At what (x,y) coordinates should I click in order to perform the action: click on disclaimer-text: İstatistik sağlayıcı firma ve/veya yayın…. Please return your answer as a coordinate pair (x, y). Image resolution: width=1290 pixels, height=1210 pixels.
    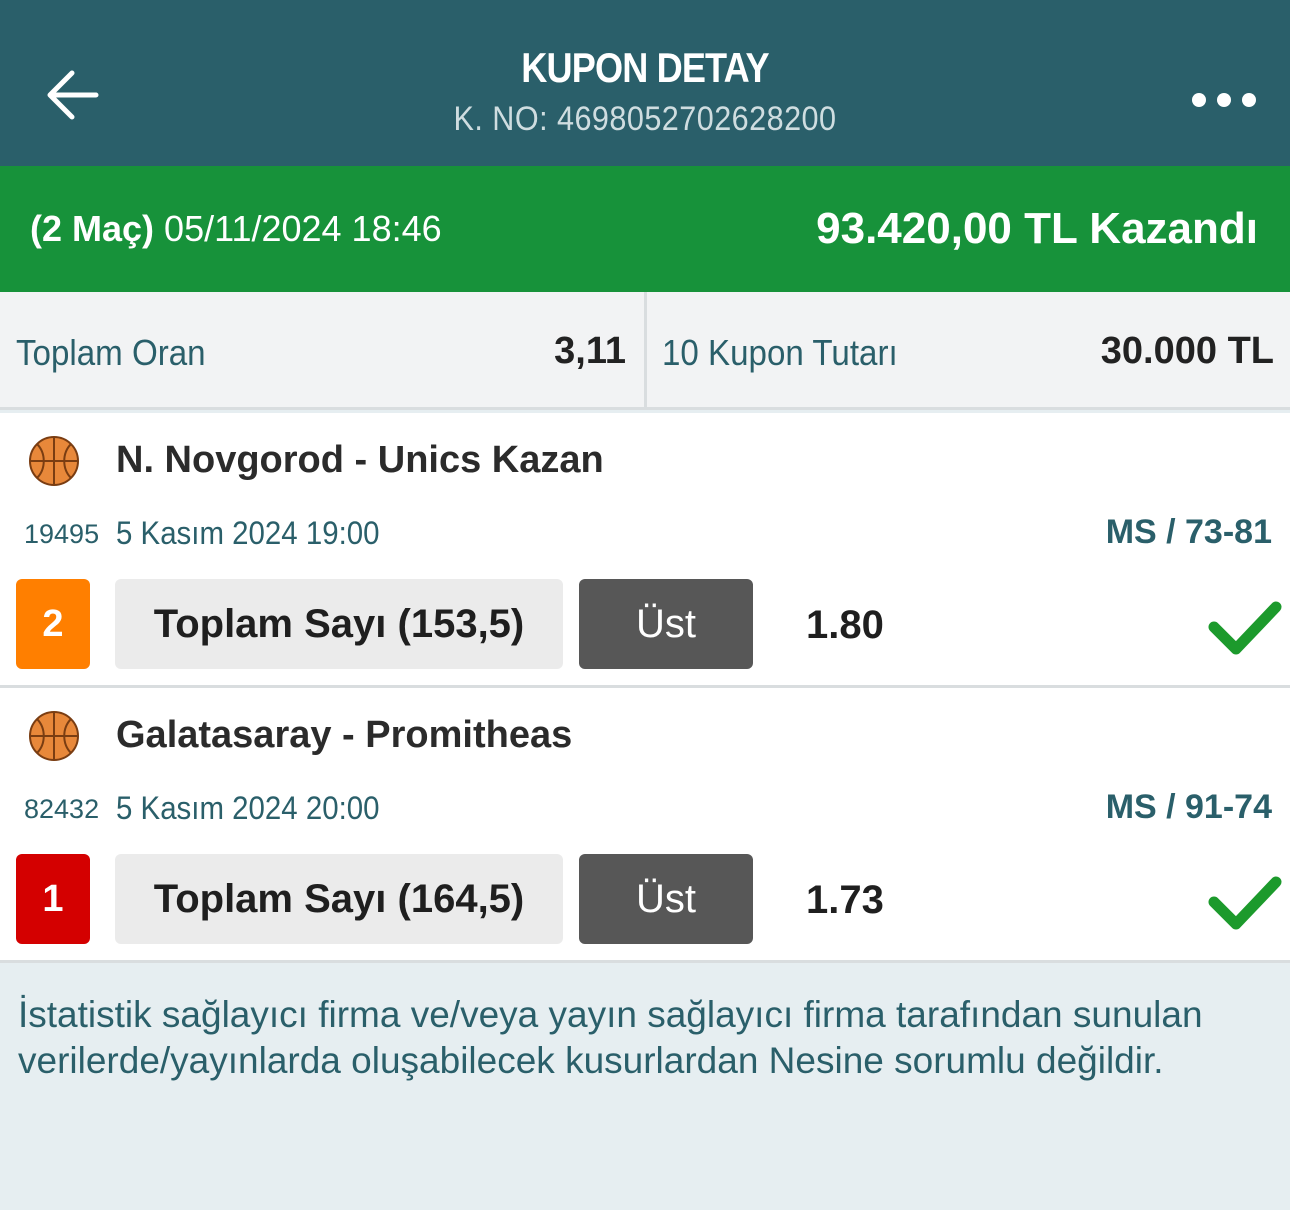
    Looking at the image, I should click on (610, 1037).